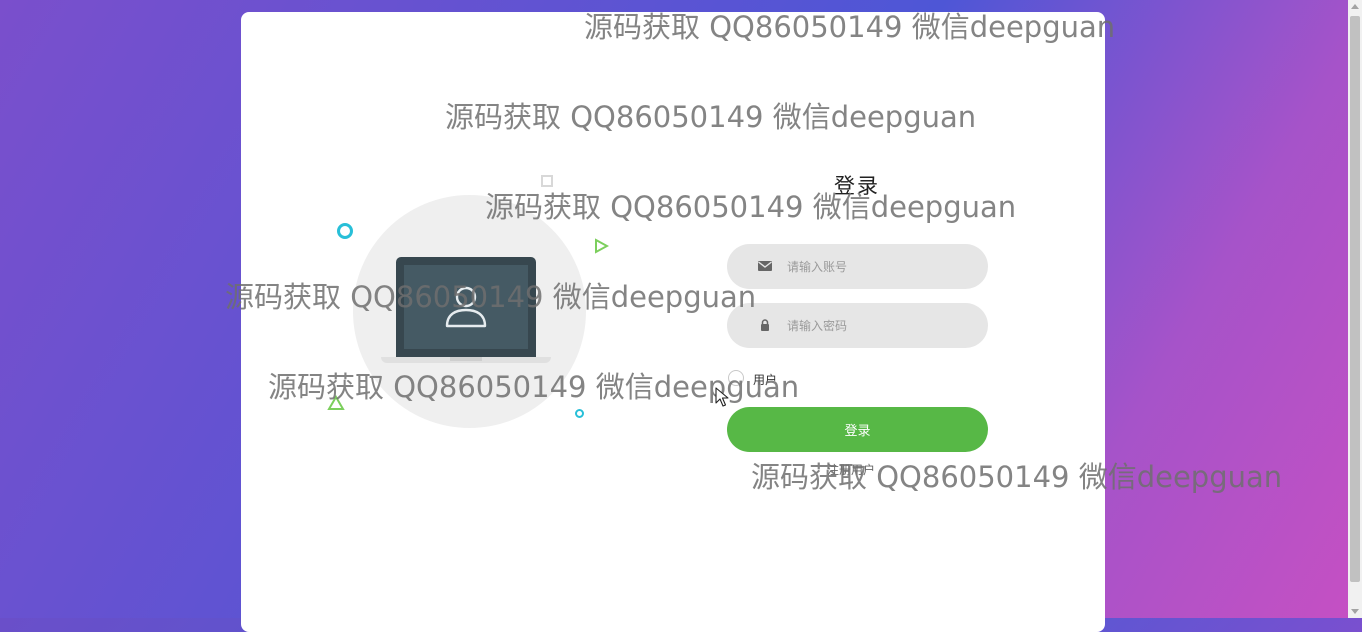 The height and width of the screenshot is (632, 1362). Describe the element at coordinates (877, 266) in the screenshot. I see `account-input` at that location.